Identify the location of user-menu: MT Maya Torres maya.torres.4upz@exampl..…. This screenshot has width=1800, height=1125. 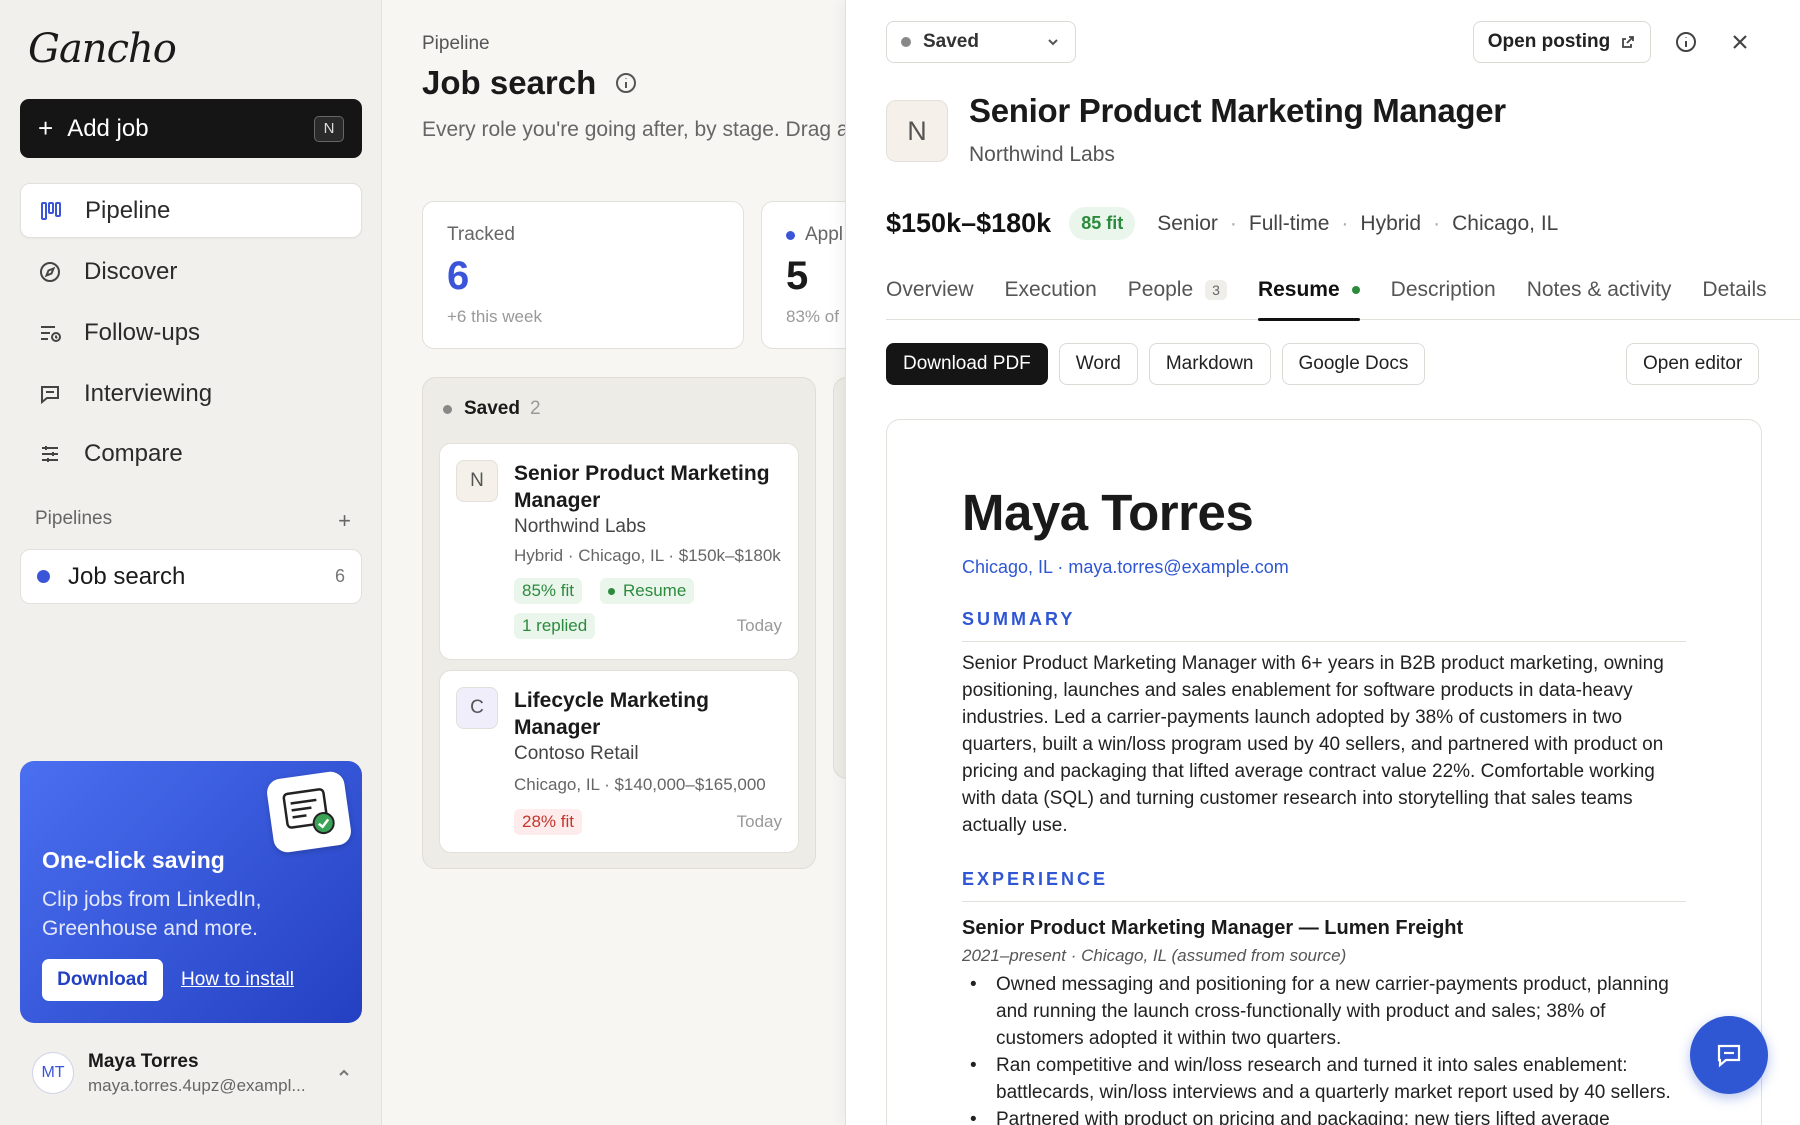
(192, 1073).